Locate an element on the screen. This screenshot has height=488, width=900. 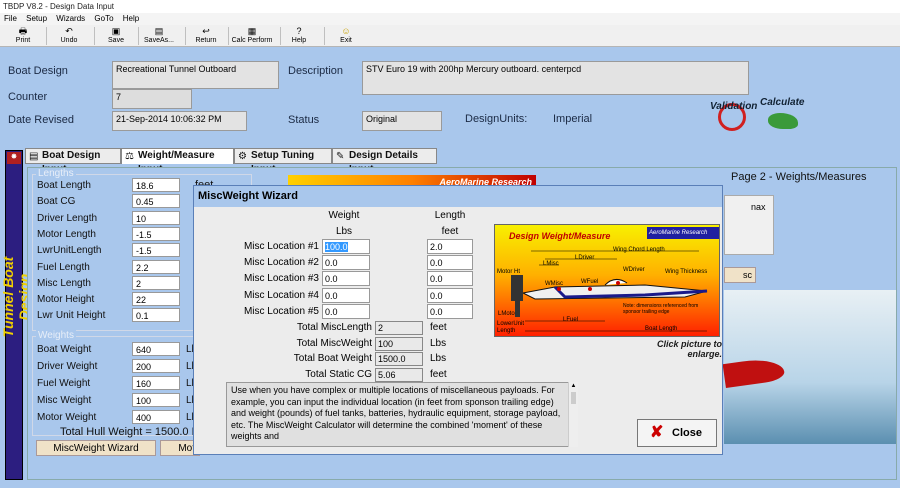
right-info-box: nax is located at coordinates (749, 225).